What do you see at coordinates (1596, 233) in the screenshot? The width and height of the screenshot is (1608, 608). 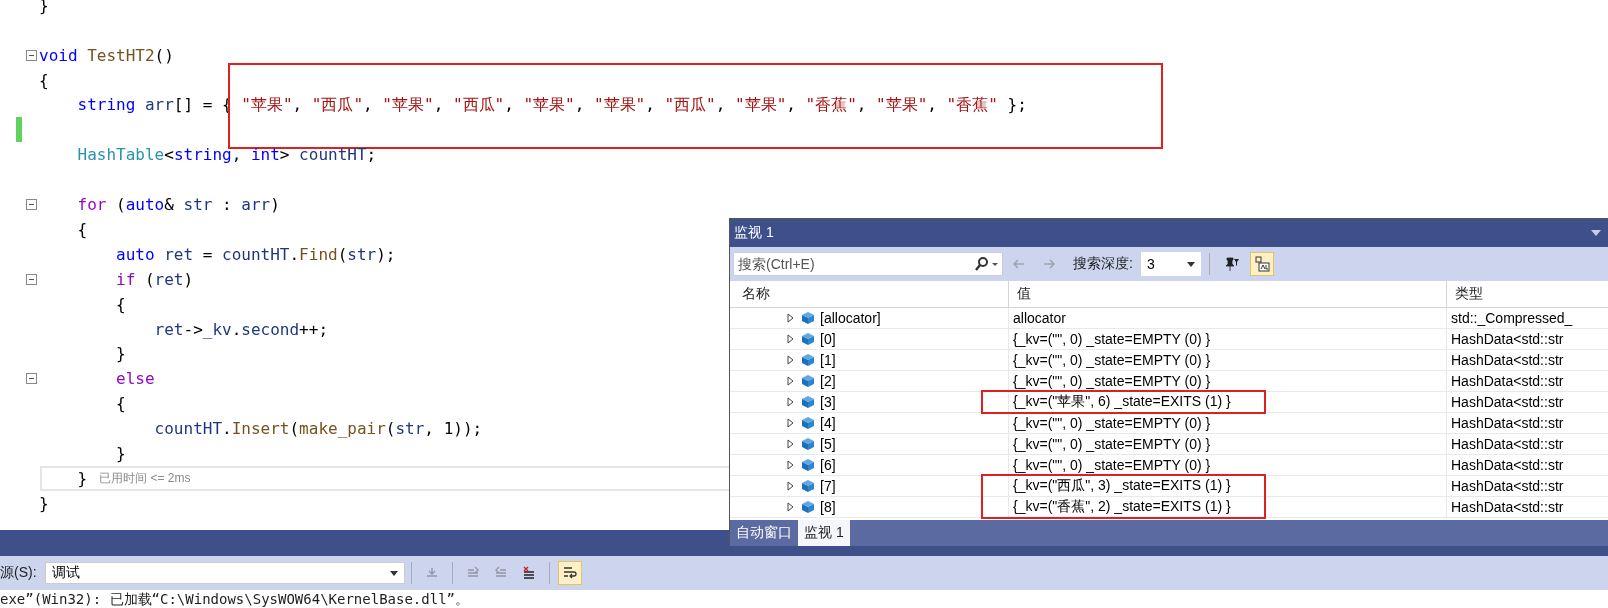 I see `dropdown-icon` at bounding box center [1596, 233].